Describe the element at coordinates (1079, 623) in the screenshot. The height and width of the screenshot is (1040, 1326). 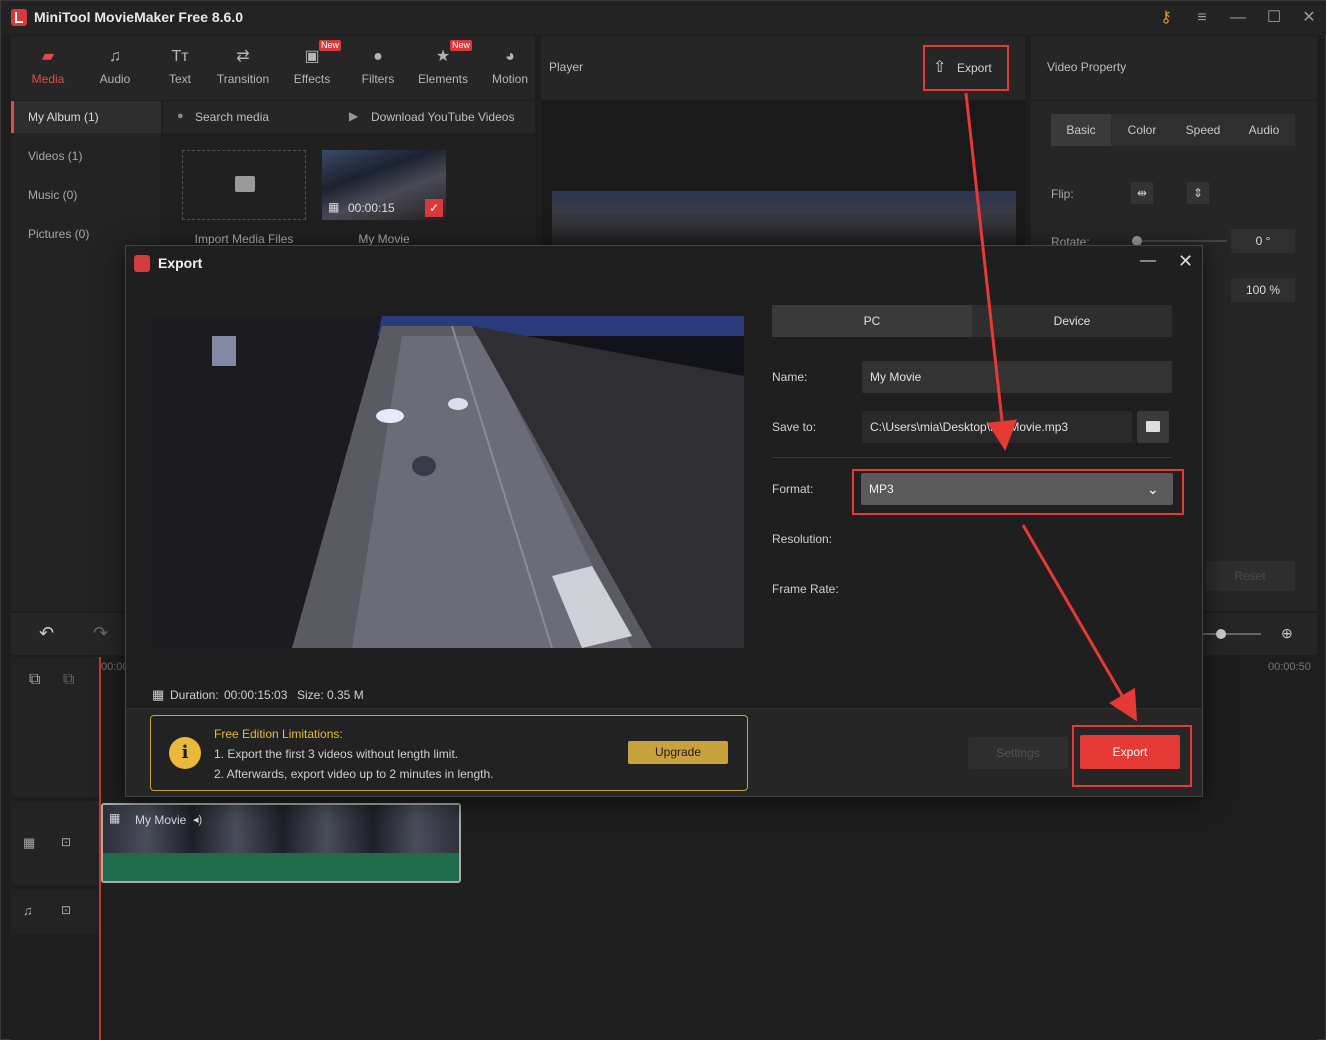
I see `arrow-to-export` at that location.